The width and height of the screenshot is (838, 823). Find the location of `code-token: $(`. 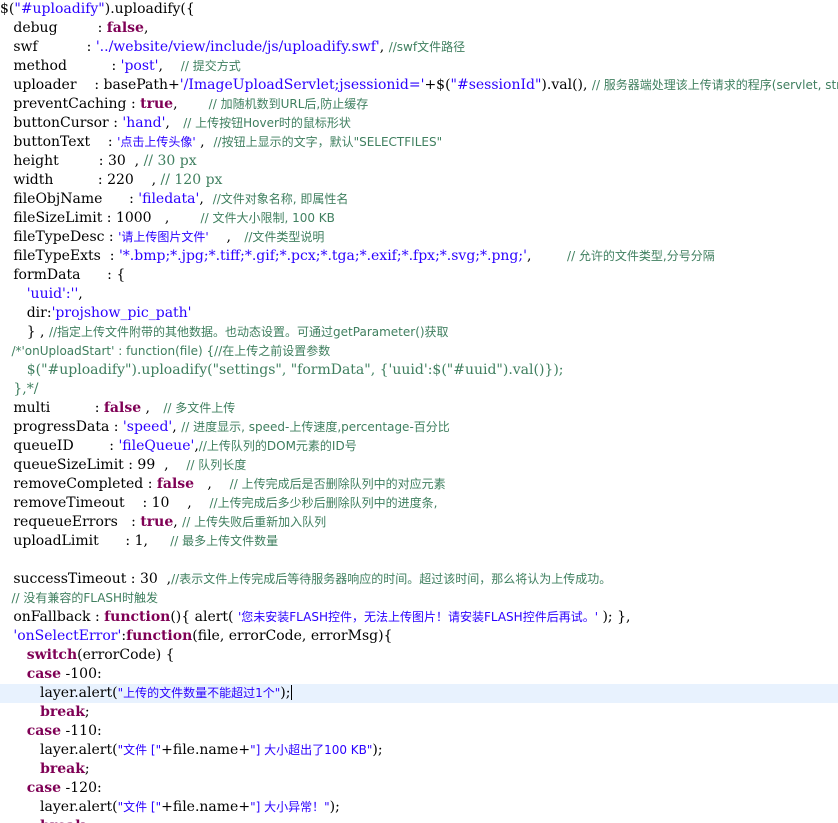

code-token: $( is located at coordinates (7, 9).